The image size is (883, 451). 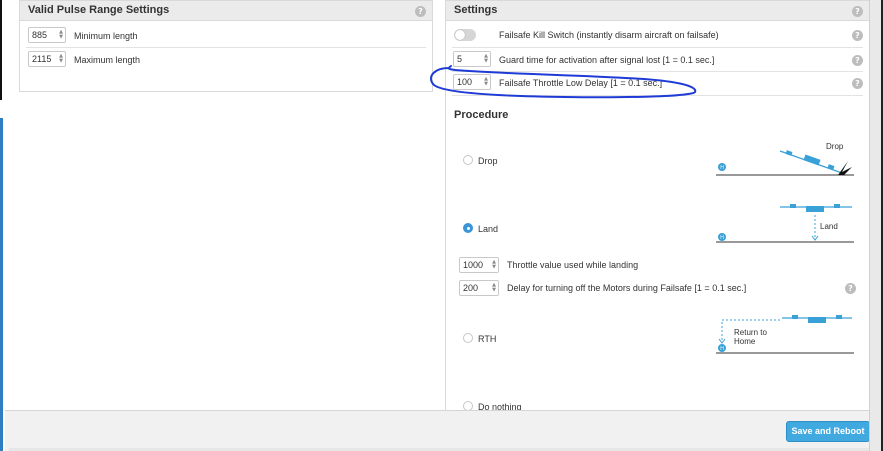 I want to click on min-length-input: 885 ▲ ▼, so click(x=47, y=35).